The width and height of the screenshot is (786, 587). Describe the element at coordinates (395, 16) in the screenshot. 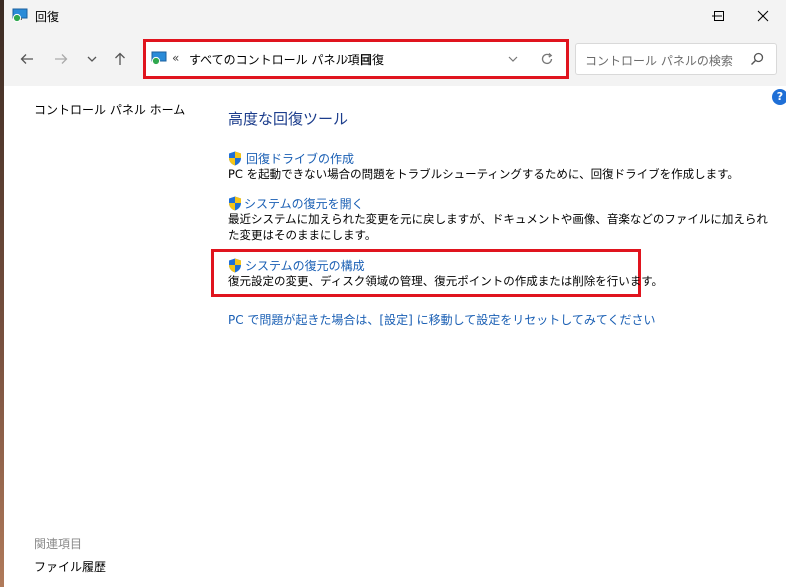

I see `title-bar: 回復` at that location.